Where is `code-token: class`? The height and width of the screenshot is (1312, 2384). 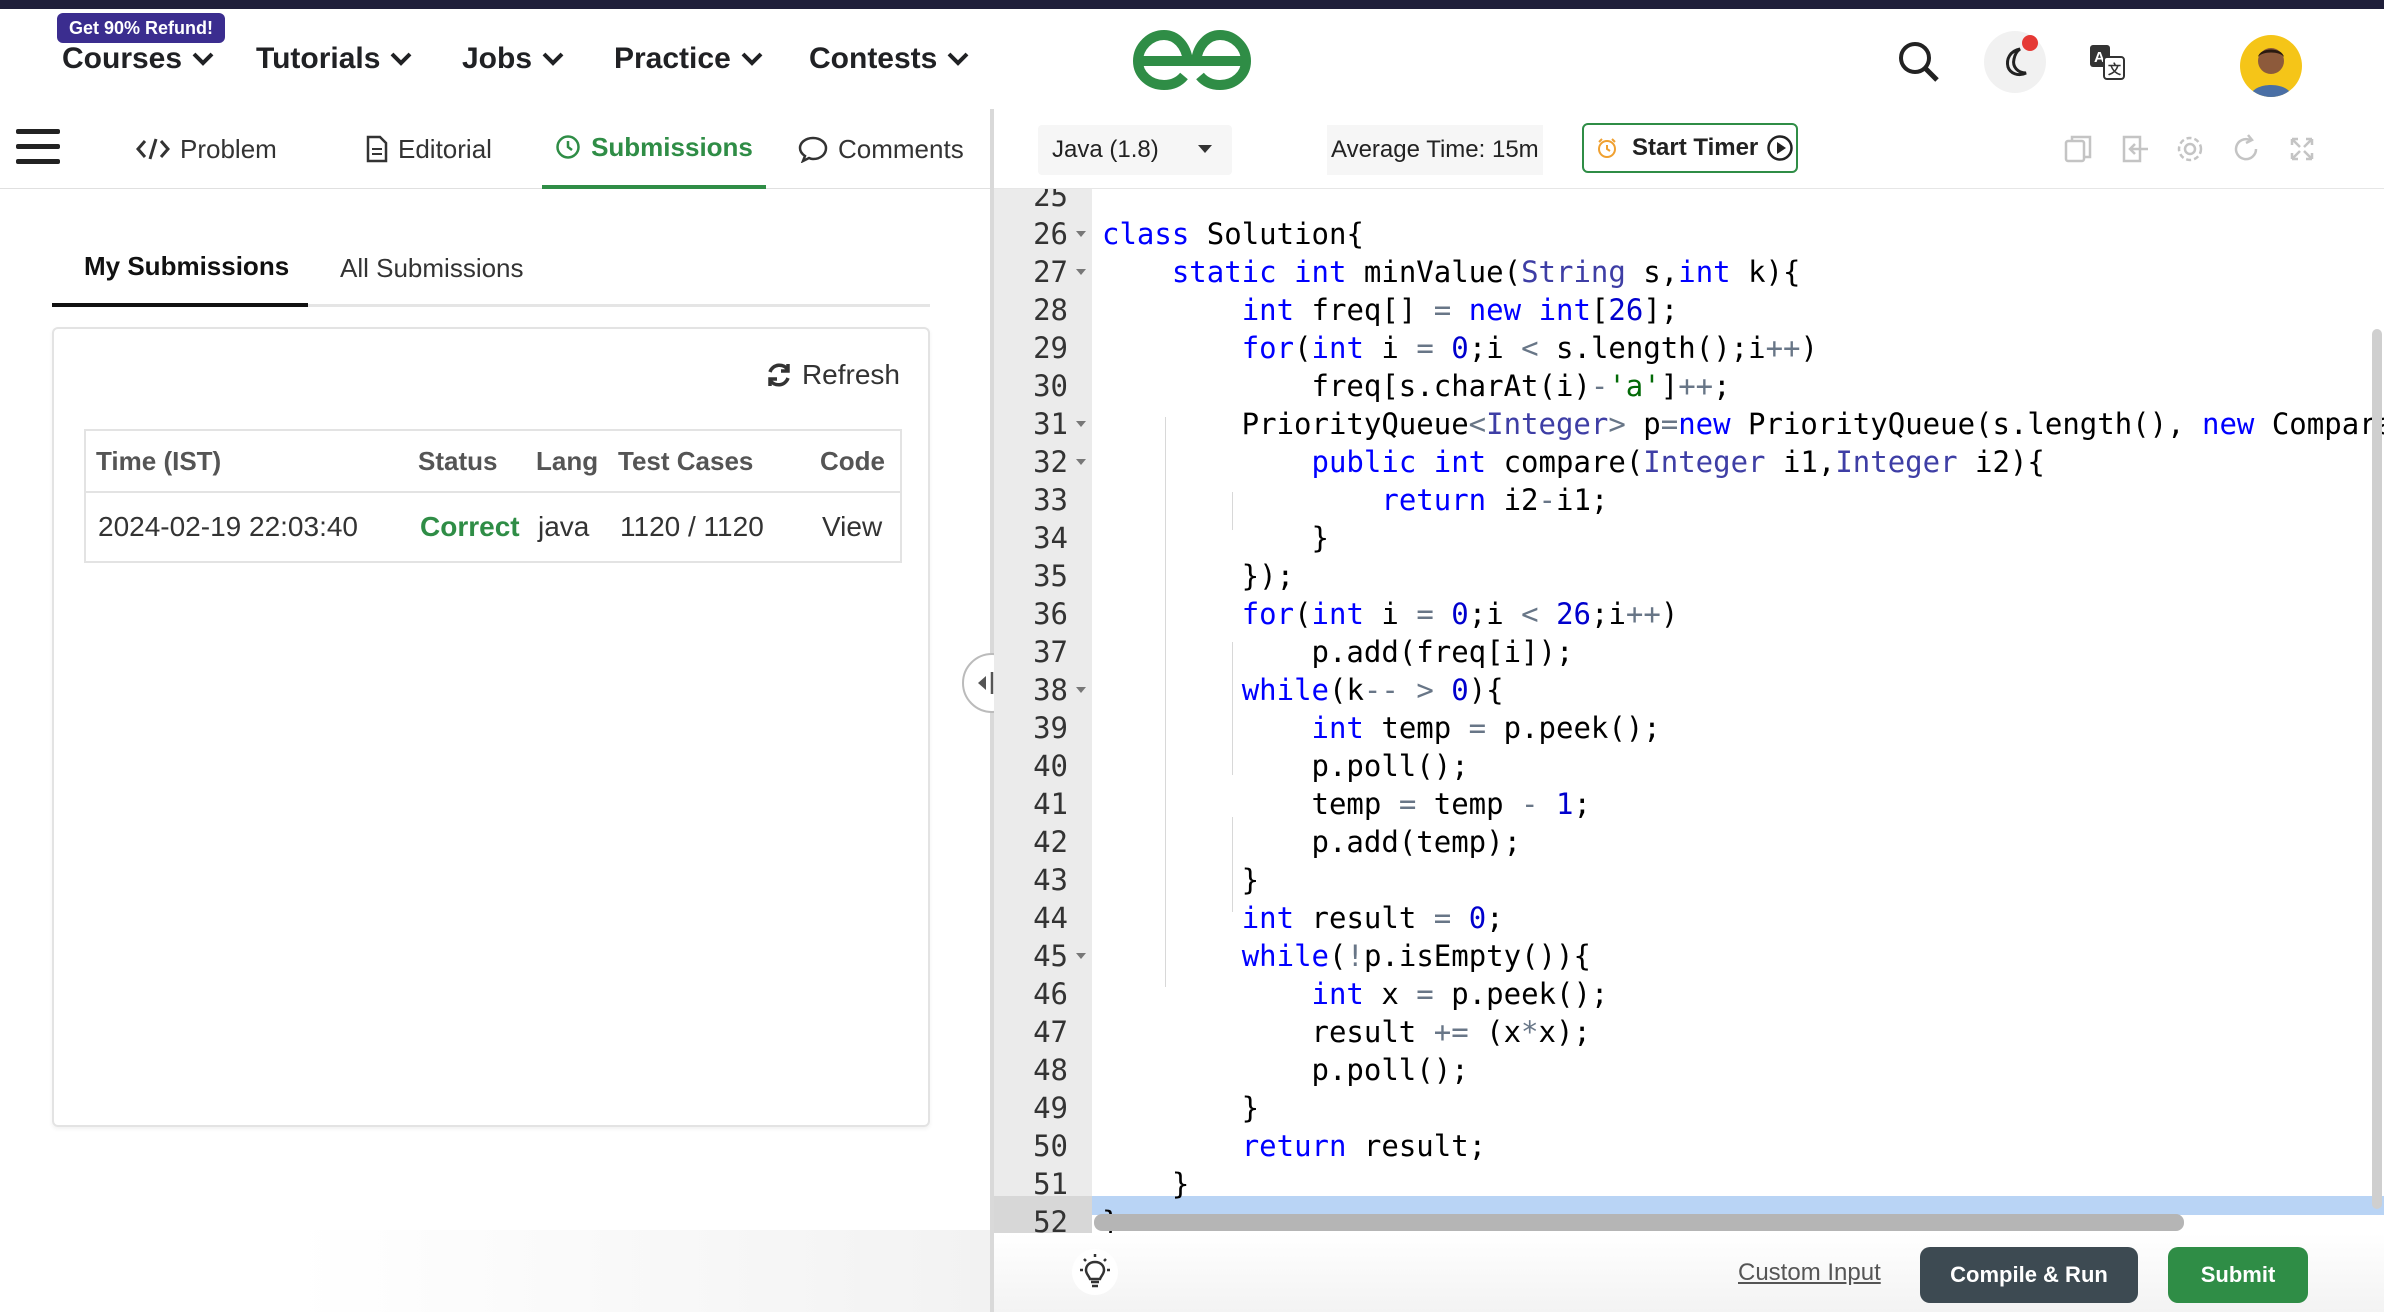
code-token: class is located at coordinates (1146, 234).